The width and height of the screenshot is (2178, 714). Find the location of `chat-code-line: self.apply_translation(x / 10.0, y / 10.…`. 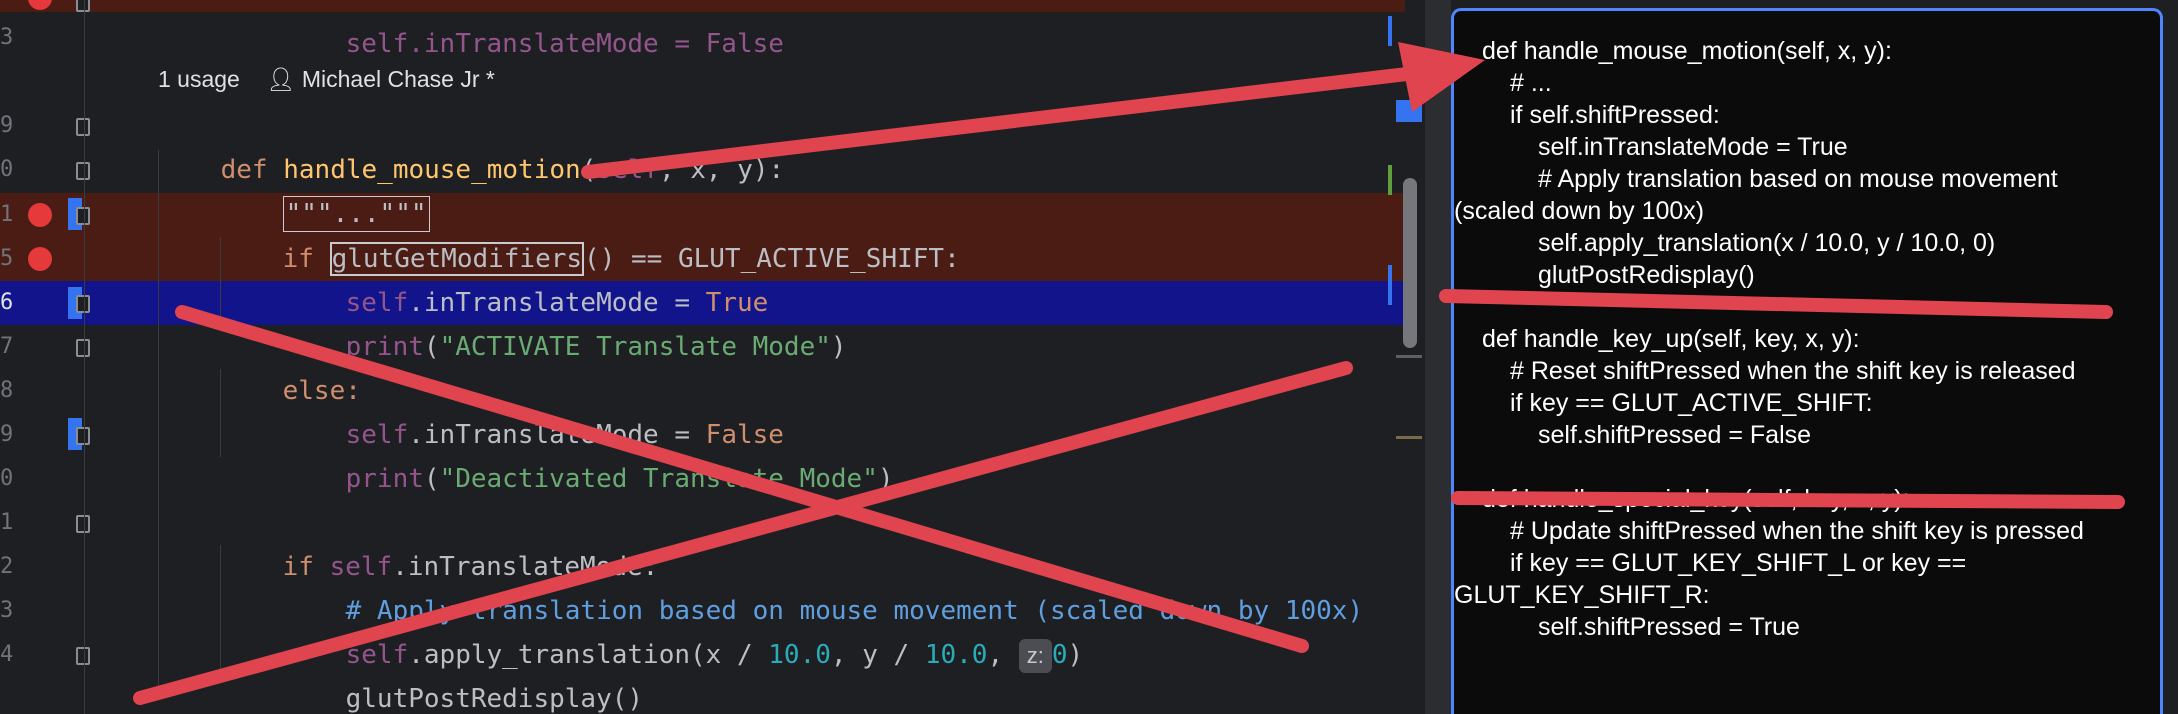

chat-code-line: self.apply_translation(x / 10.0, y / 10.… is located at coordinates (1767, 243).